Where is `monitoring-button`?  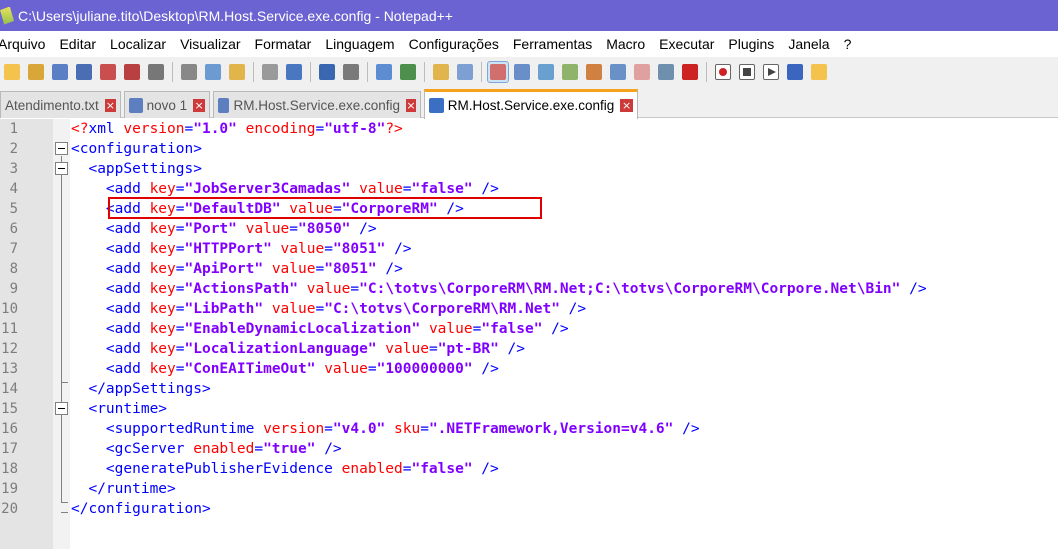
monitoring-button is located at coordinates (690, 72).